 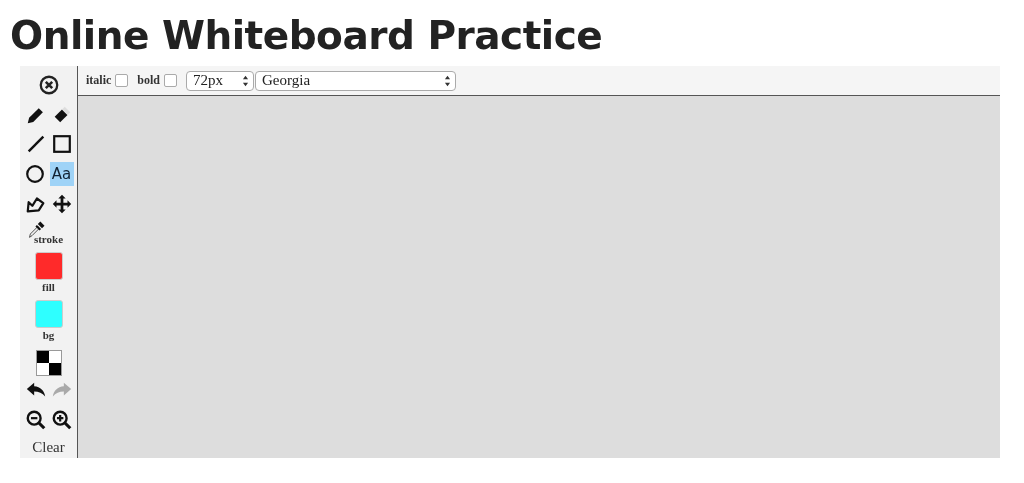 I want to click on fill-color-swatch, so click(x=48, y=266).